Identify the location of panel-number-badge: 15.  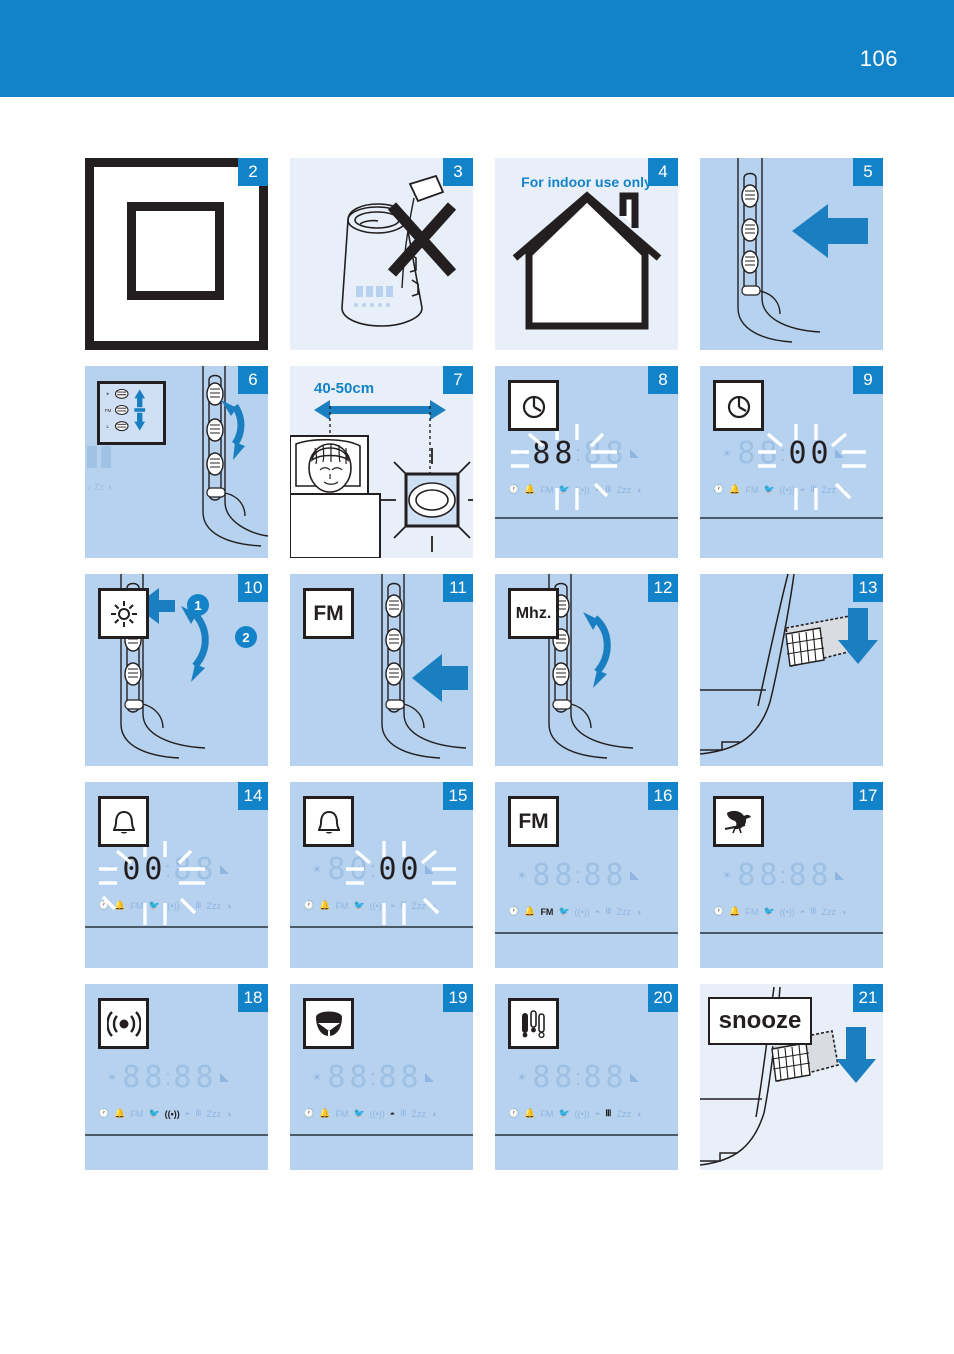
(458, 796).